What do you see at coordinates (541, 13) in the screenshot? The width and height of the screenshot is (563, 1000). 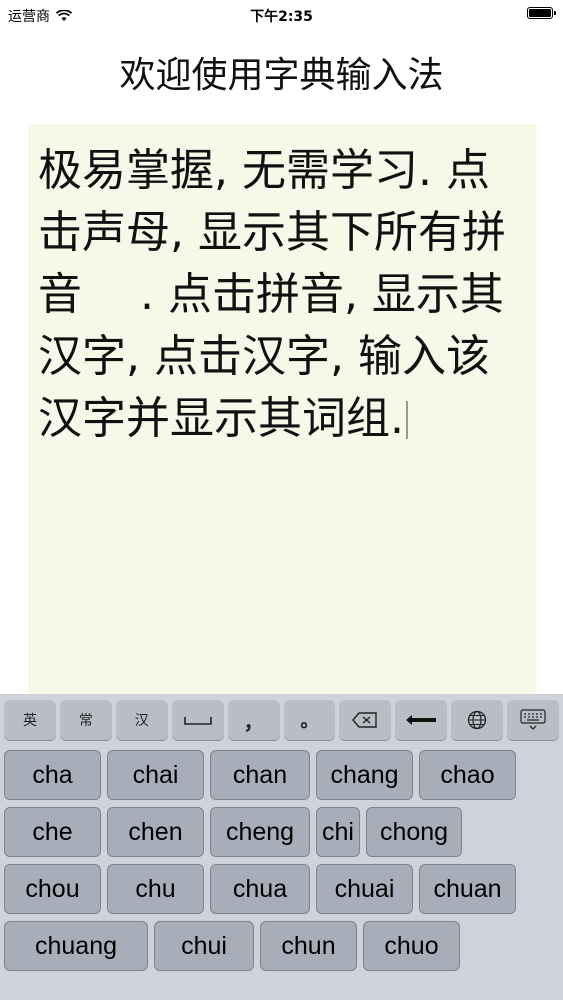 I see `battery-icon` at bounding box center [541, 13].